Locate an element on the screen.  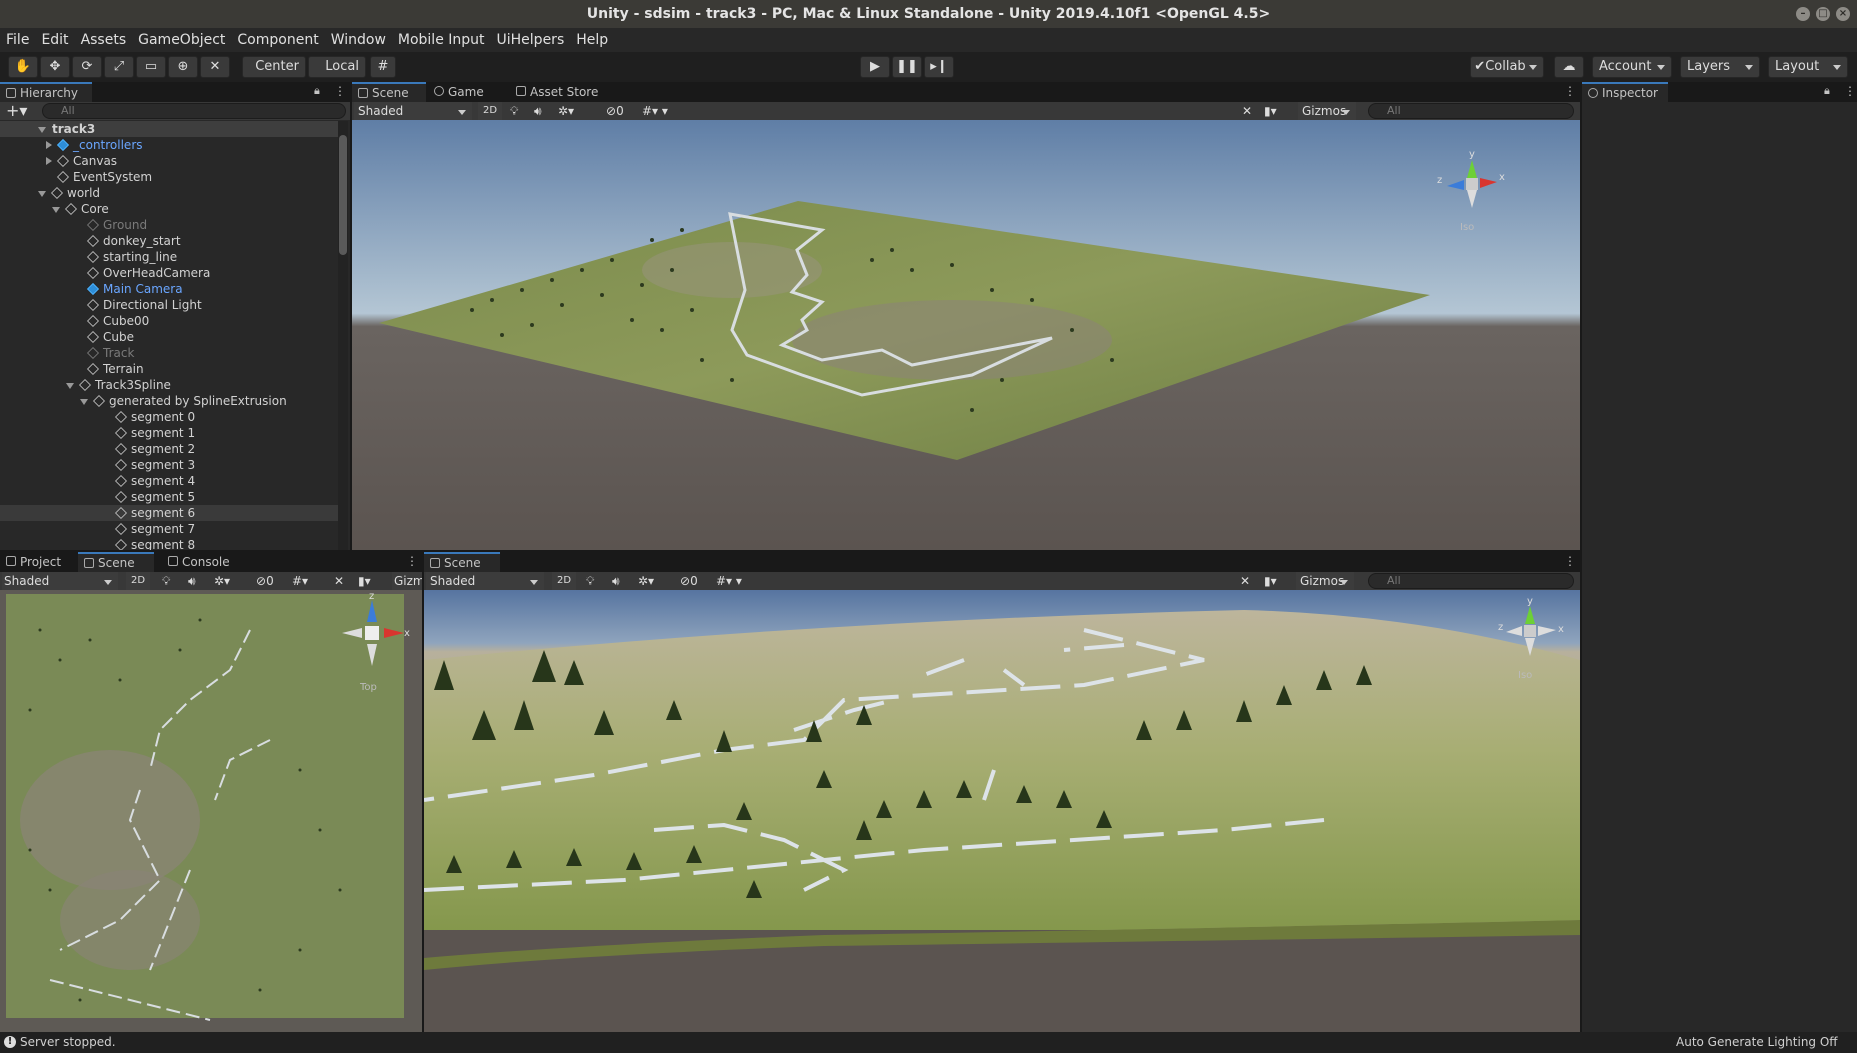
menu-edit: Edit is located at coordinates (54, 40).